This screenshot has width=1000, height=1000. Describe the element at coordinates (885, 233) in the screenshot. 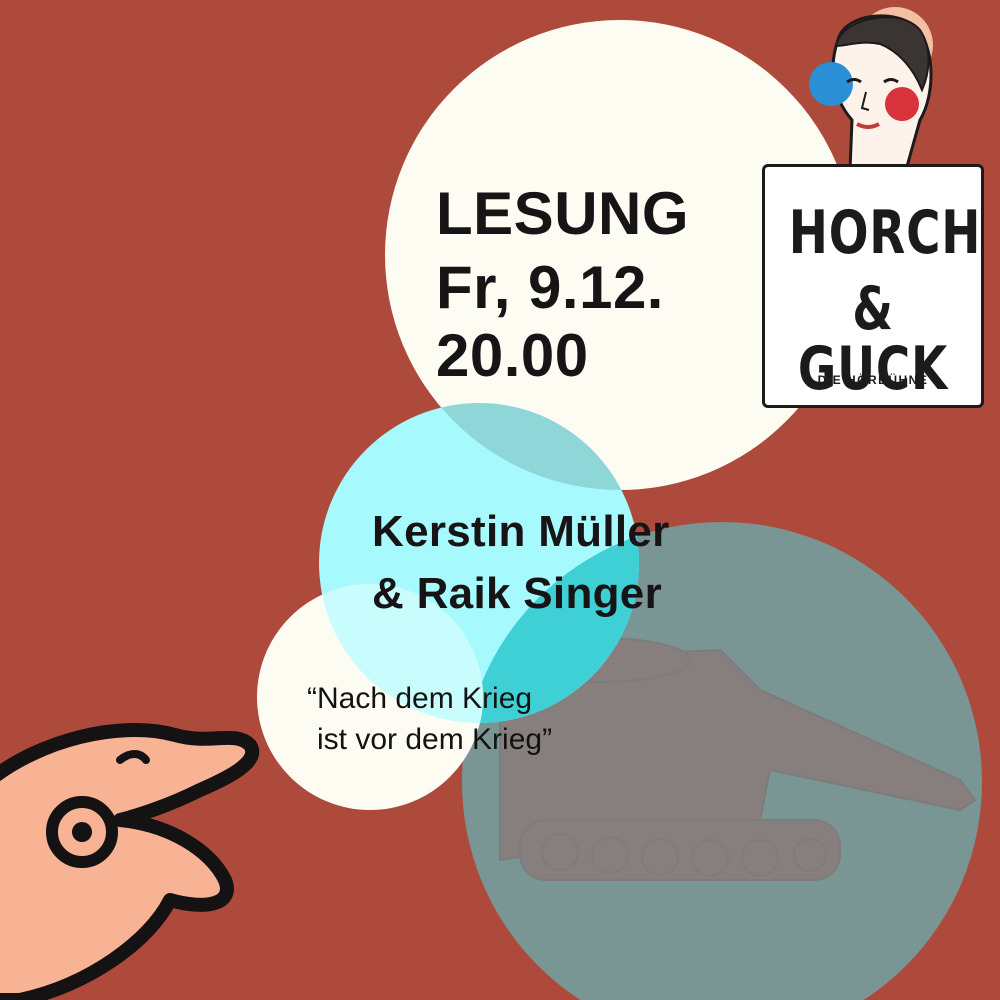

I see `logo-title-line-1: HORCH` at that location.